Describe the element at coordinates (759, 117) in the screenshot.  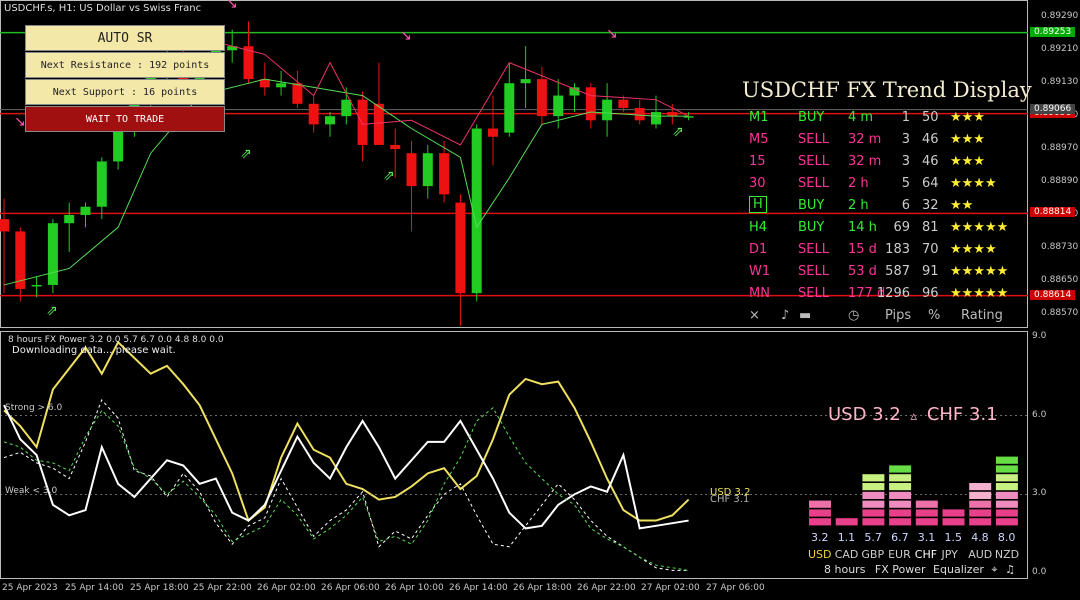
I see `timeframe-label: M1` at that location.